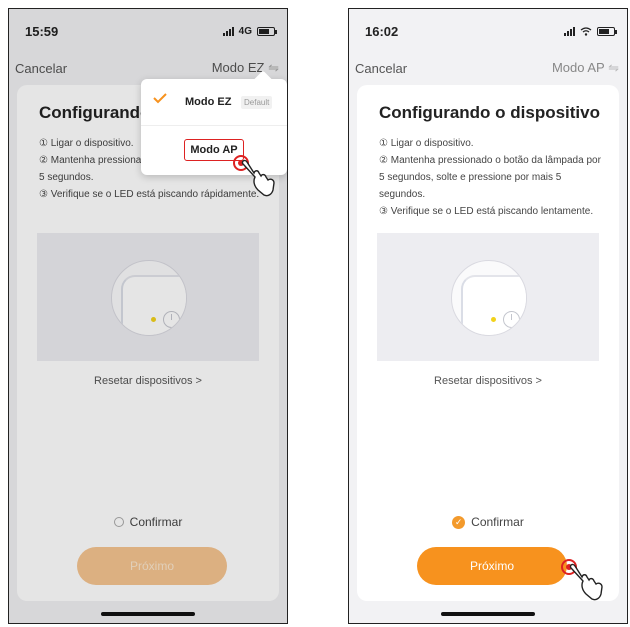 This screenshot has width=630, height=627. What do you see at coordinates (160, 98) in the screenshot?
I see `check-icon` at bounding box center [160, 98].